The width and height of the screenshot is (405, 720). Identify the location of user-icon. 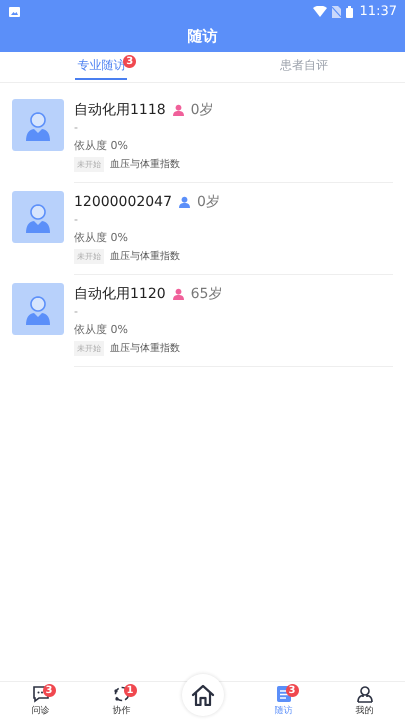
(365, 694).